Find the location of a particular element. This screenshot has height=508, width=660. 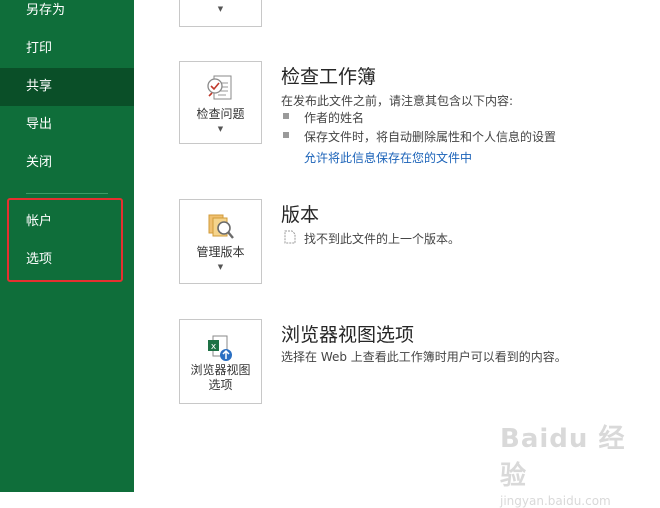

browser-view-title: 浏览器视图选项 is located at coordinates (348, 335).